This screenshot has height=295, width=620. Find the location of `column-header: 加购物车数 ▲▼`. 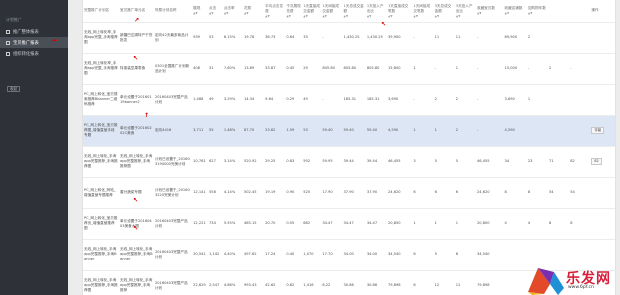

column-header: 加购物车数 ▲▼ is located at coordinates (537, 11).